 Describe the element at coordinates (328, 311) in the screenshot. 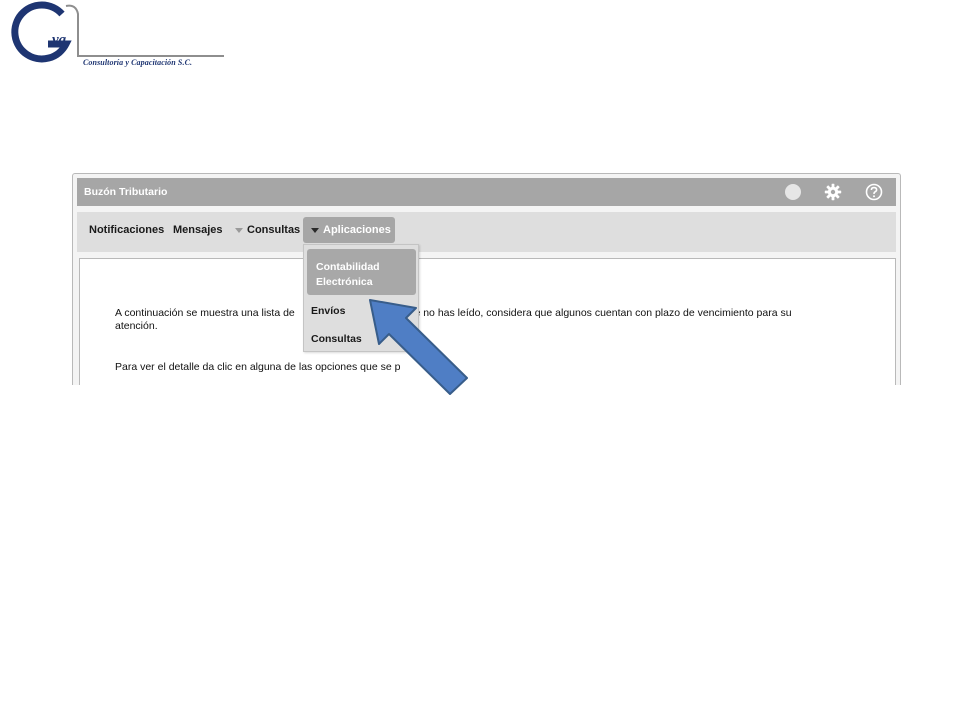

I see `menu-item-envios: Envíos` at that location.